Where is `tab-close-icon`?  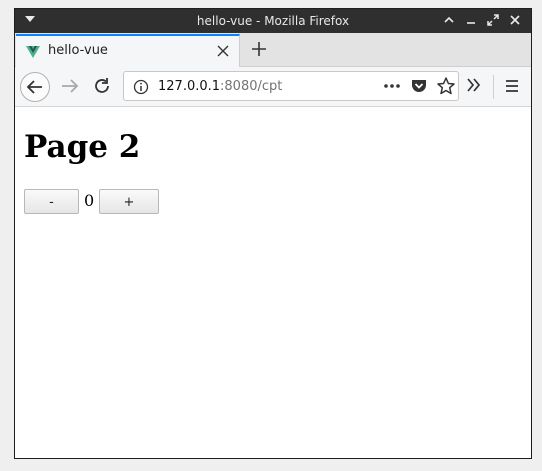
tab-close-icon is located at coordinates (223, 51).